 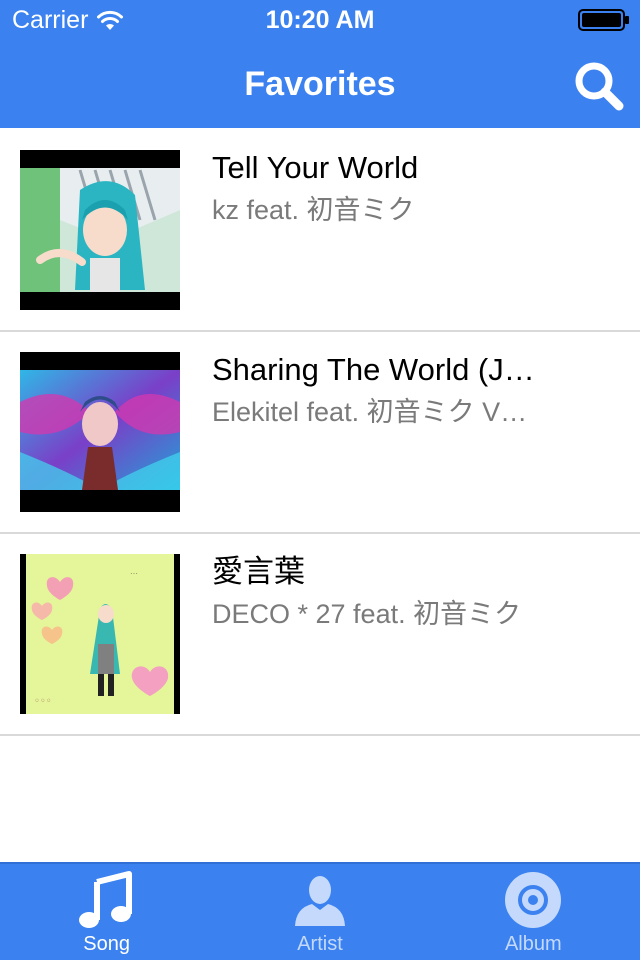 I want to click on navigation-bar: Favorites, so click(x=320, y=84).